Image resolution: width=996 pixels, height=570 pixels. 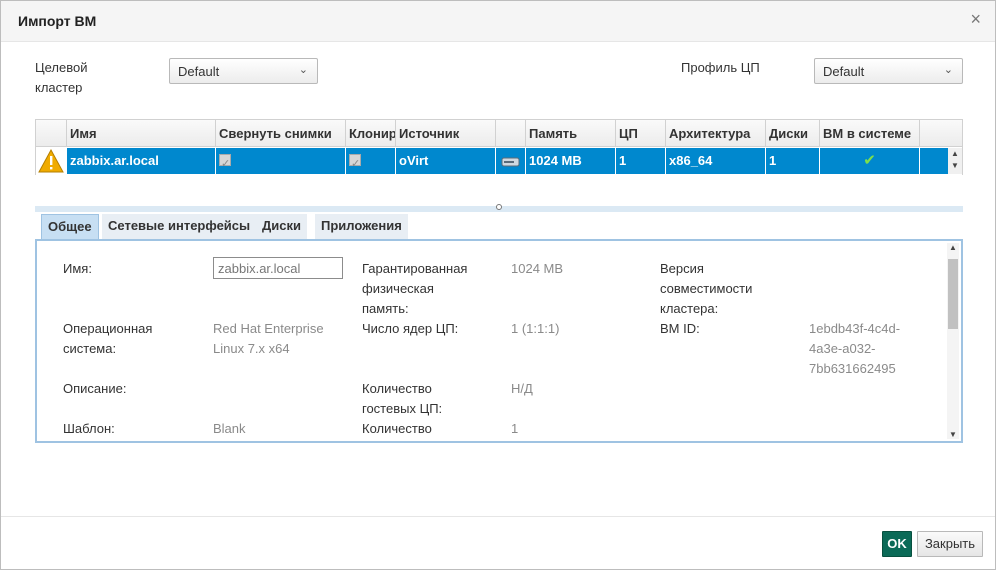 I want to click on target-cluster-value: Default, so click(x=199, y=71).